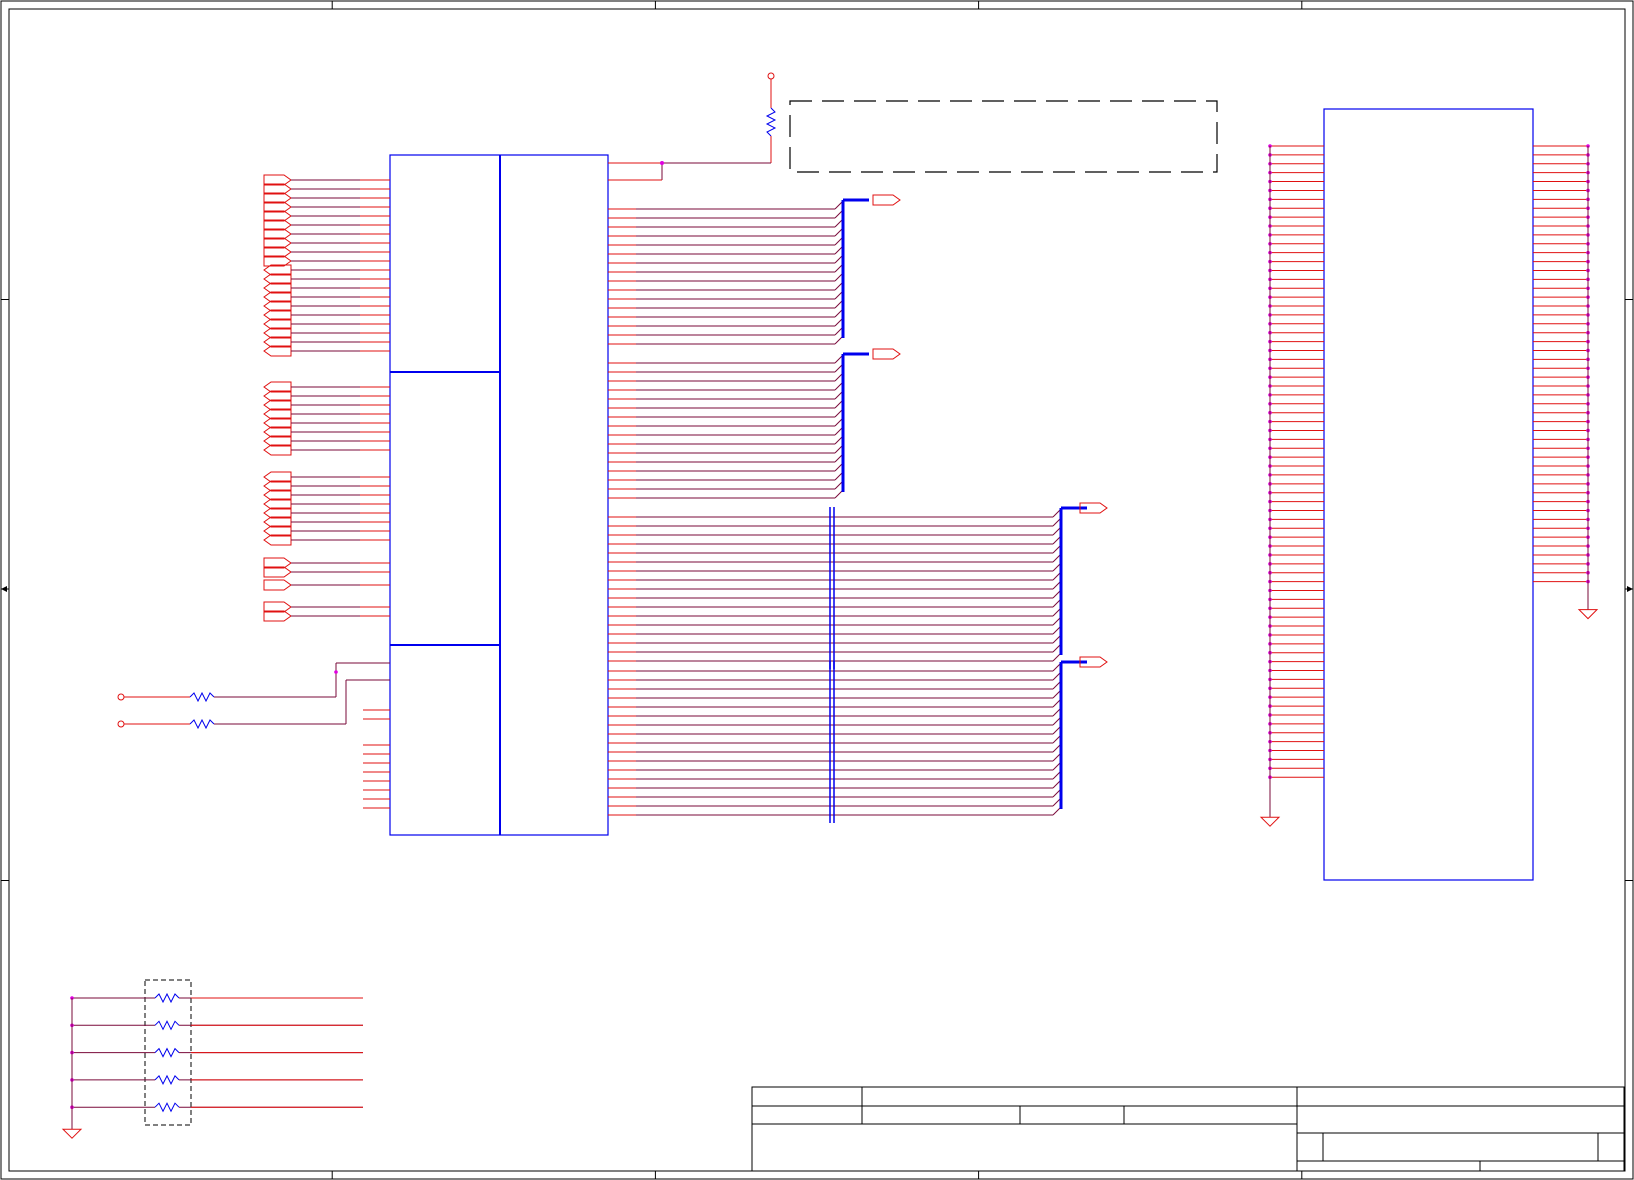 This screenshot has width=1634, height=1180. Describe the element at coordinates (326, 198) in the screenshot. I see `signal-group-a` at that location.